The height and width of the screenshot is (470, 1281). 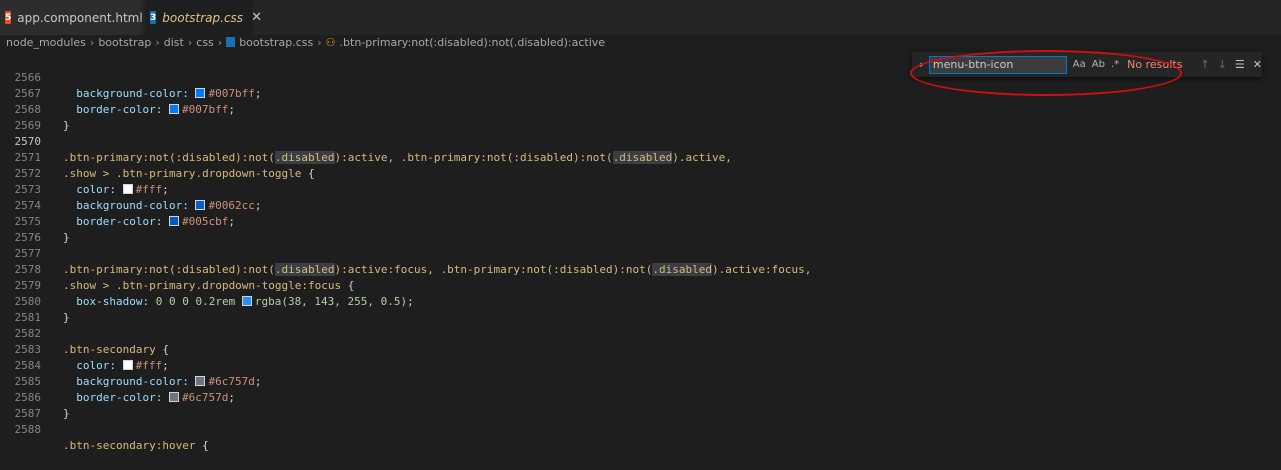 I want to click on code-line: 2588 .btn-secondary:hover {, so click(x=640, y=429).